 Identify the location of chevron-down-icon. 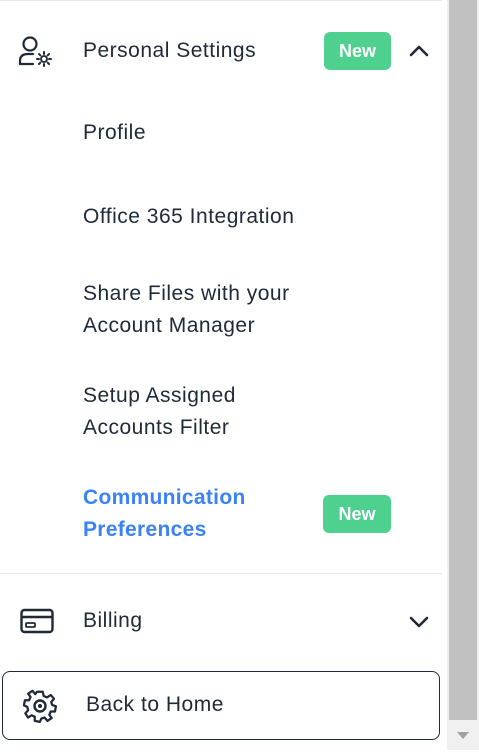
(419, 622).